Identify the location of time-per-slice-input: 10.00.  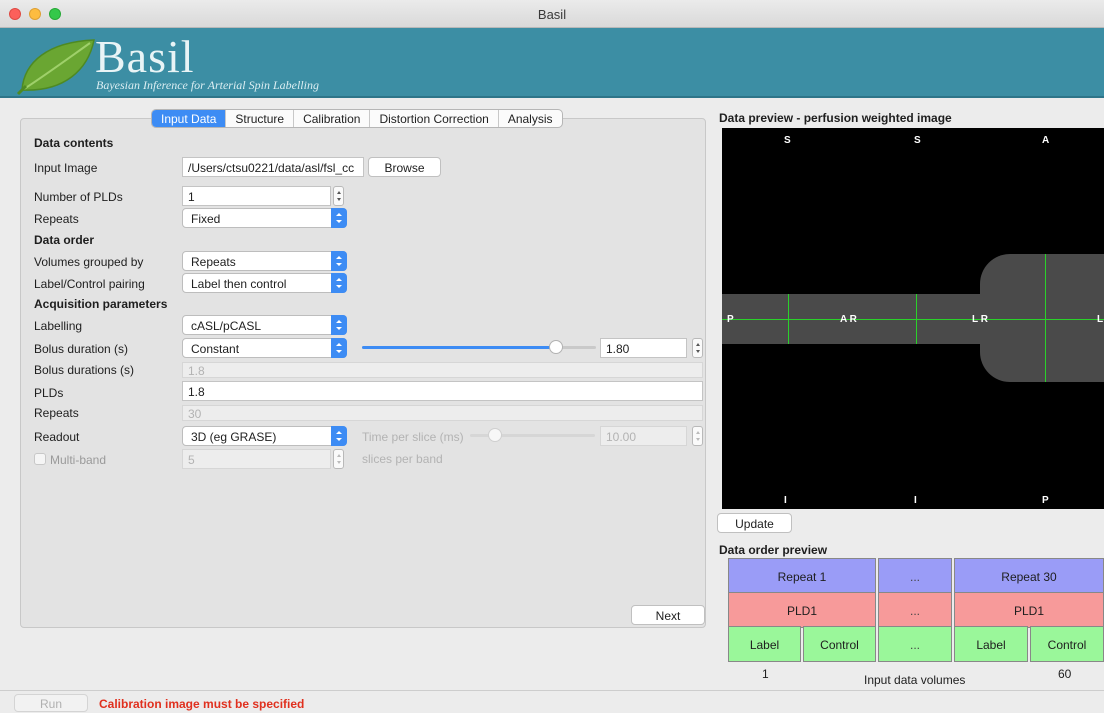
(643, 436).